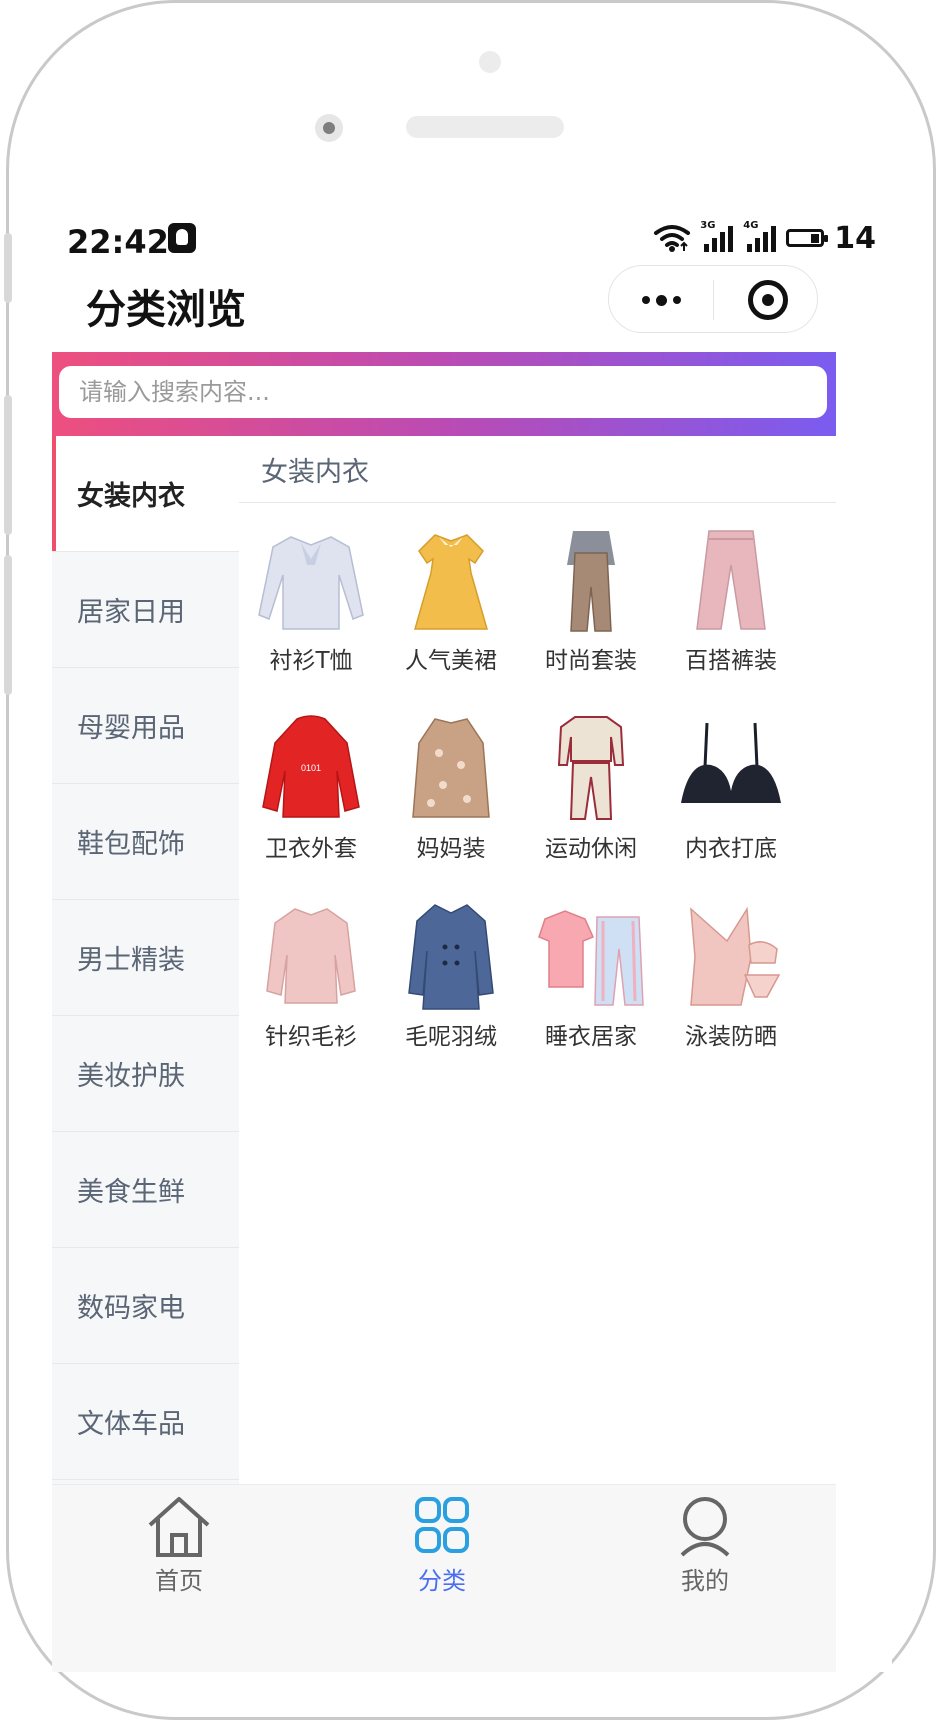 Image resolution: width=943 pixels, height=1720 pixels. What do you see at coordinates (717, 236) in the screenshot?
I see `signal-3g-icon: 3G` at bounding box center [717, 236].